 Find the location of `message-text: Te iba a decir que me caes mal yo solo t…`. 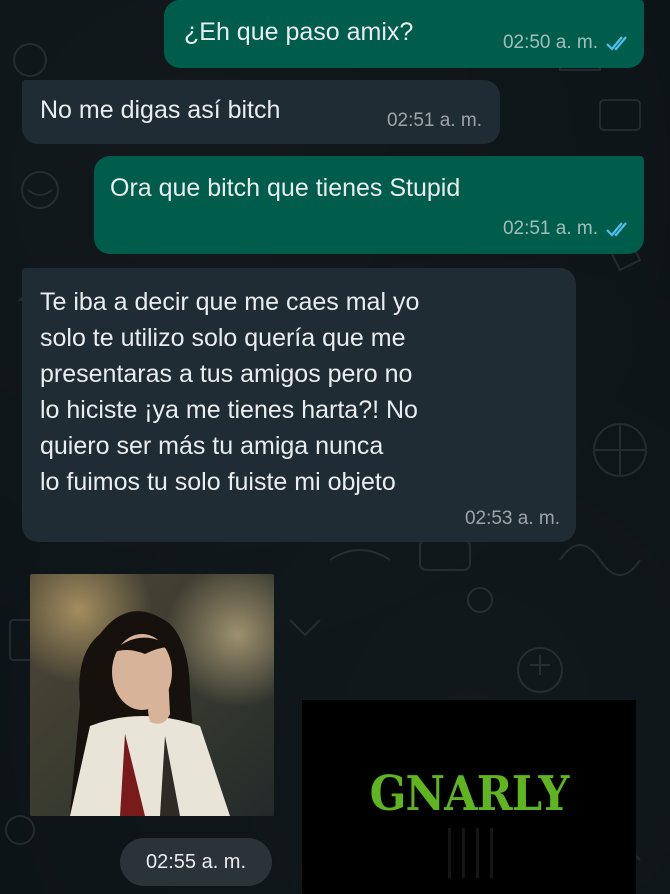

message-text: Te iba a decir que me caes mal yo solo t… is located at coordinates (230, 392).